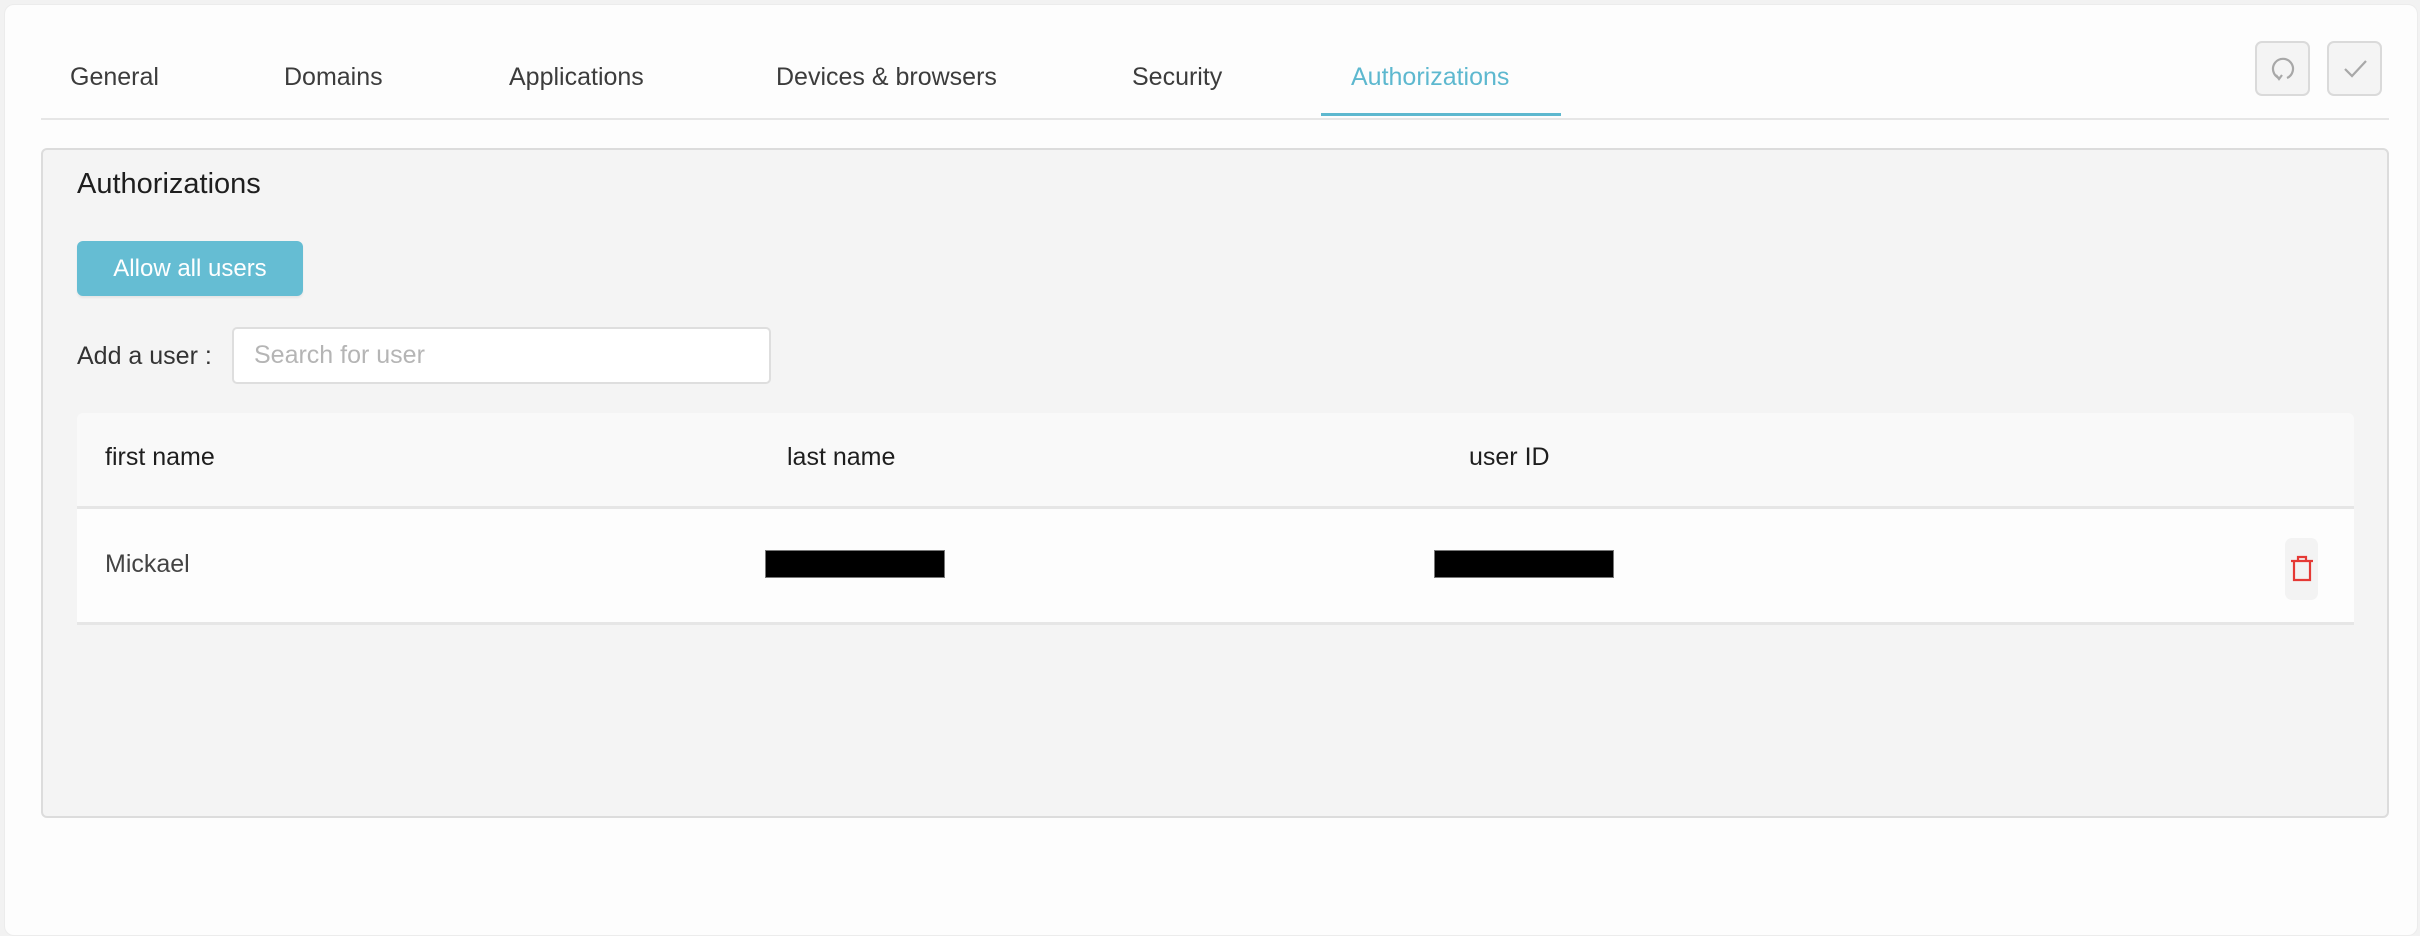 Image resolution: width=2420 pixels, height=936 pixels. What do you see at coordinates (1441, 114) in the screenshot?
I see `active-tab-indicator` at bounding box center [1441, 114].